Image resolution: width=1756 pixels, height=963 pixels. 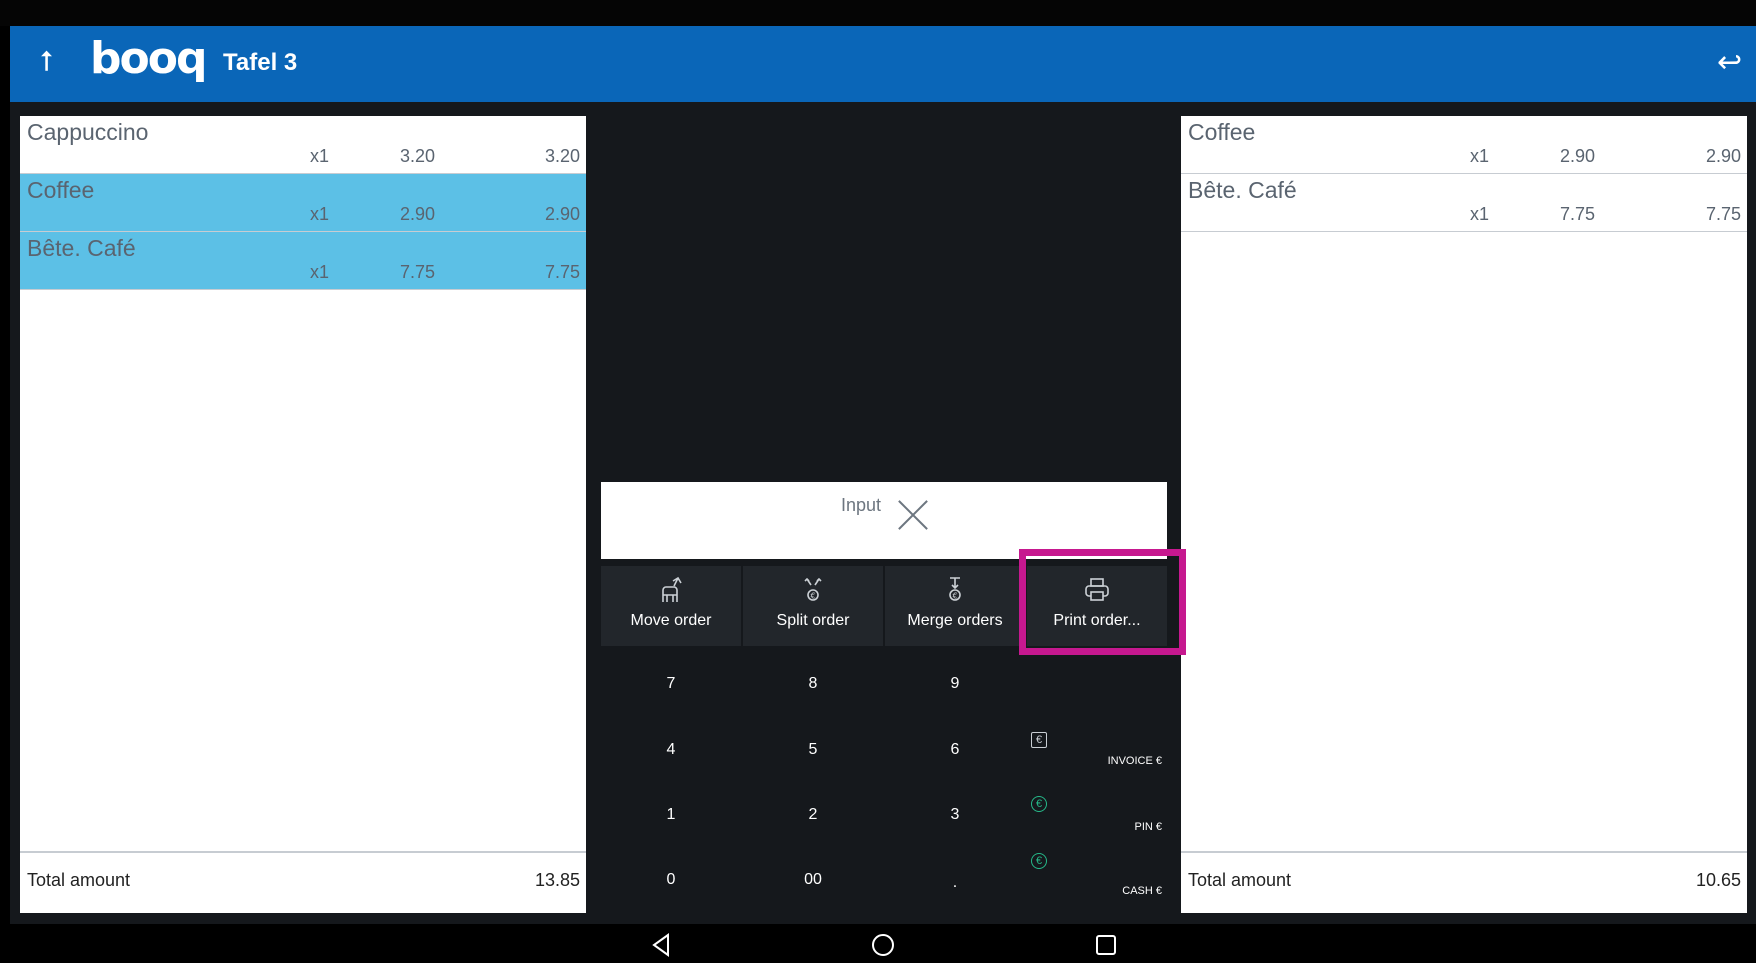 I want to click on key-1: 1, so click(x=671, y=815).